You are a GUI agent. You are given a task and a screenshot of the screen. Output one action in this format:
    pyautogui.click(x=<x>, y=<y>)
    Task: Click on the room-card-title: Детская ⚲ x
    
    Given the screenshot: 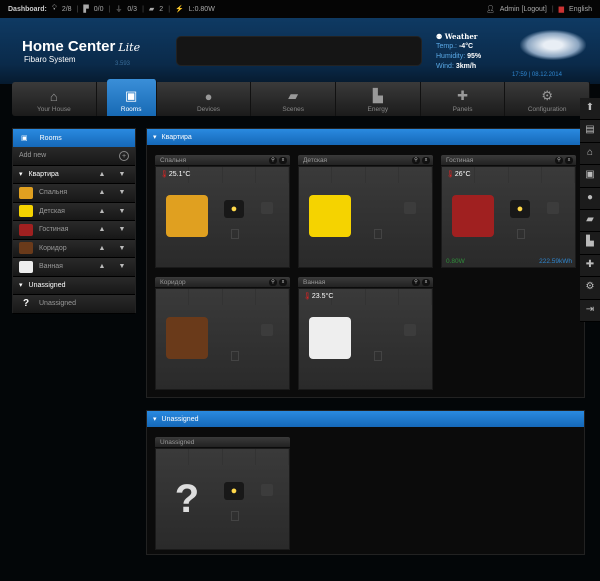 What is the action you would take?
    pyautogui.click(x=365, y=160)
    